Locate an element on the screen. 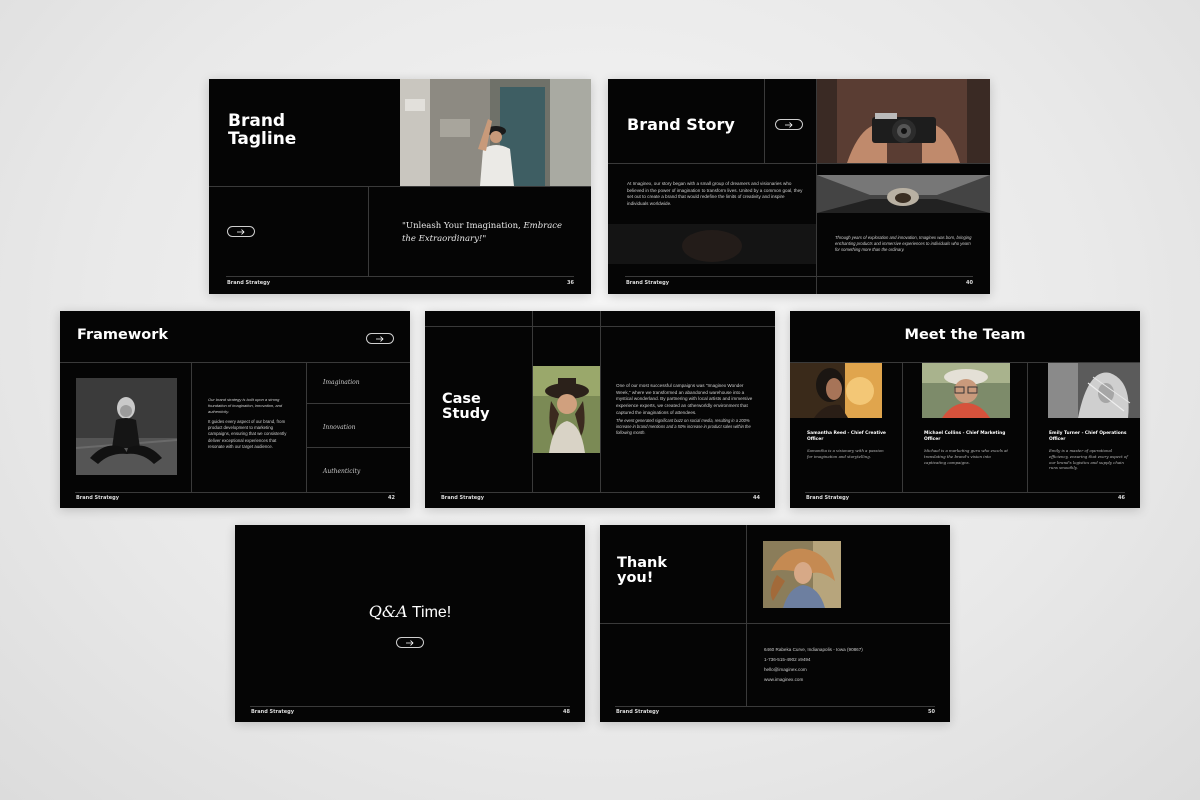 The width and height of the screenshot is (1200, 800). page-number: 50 is located at coordinates (931, 712).